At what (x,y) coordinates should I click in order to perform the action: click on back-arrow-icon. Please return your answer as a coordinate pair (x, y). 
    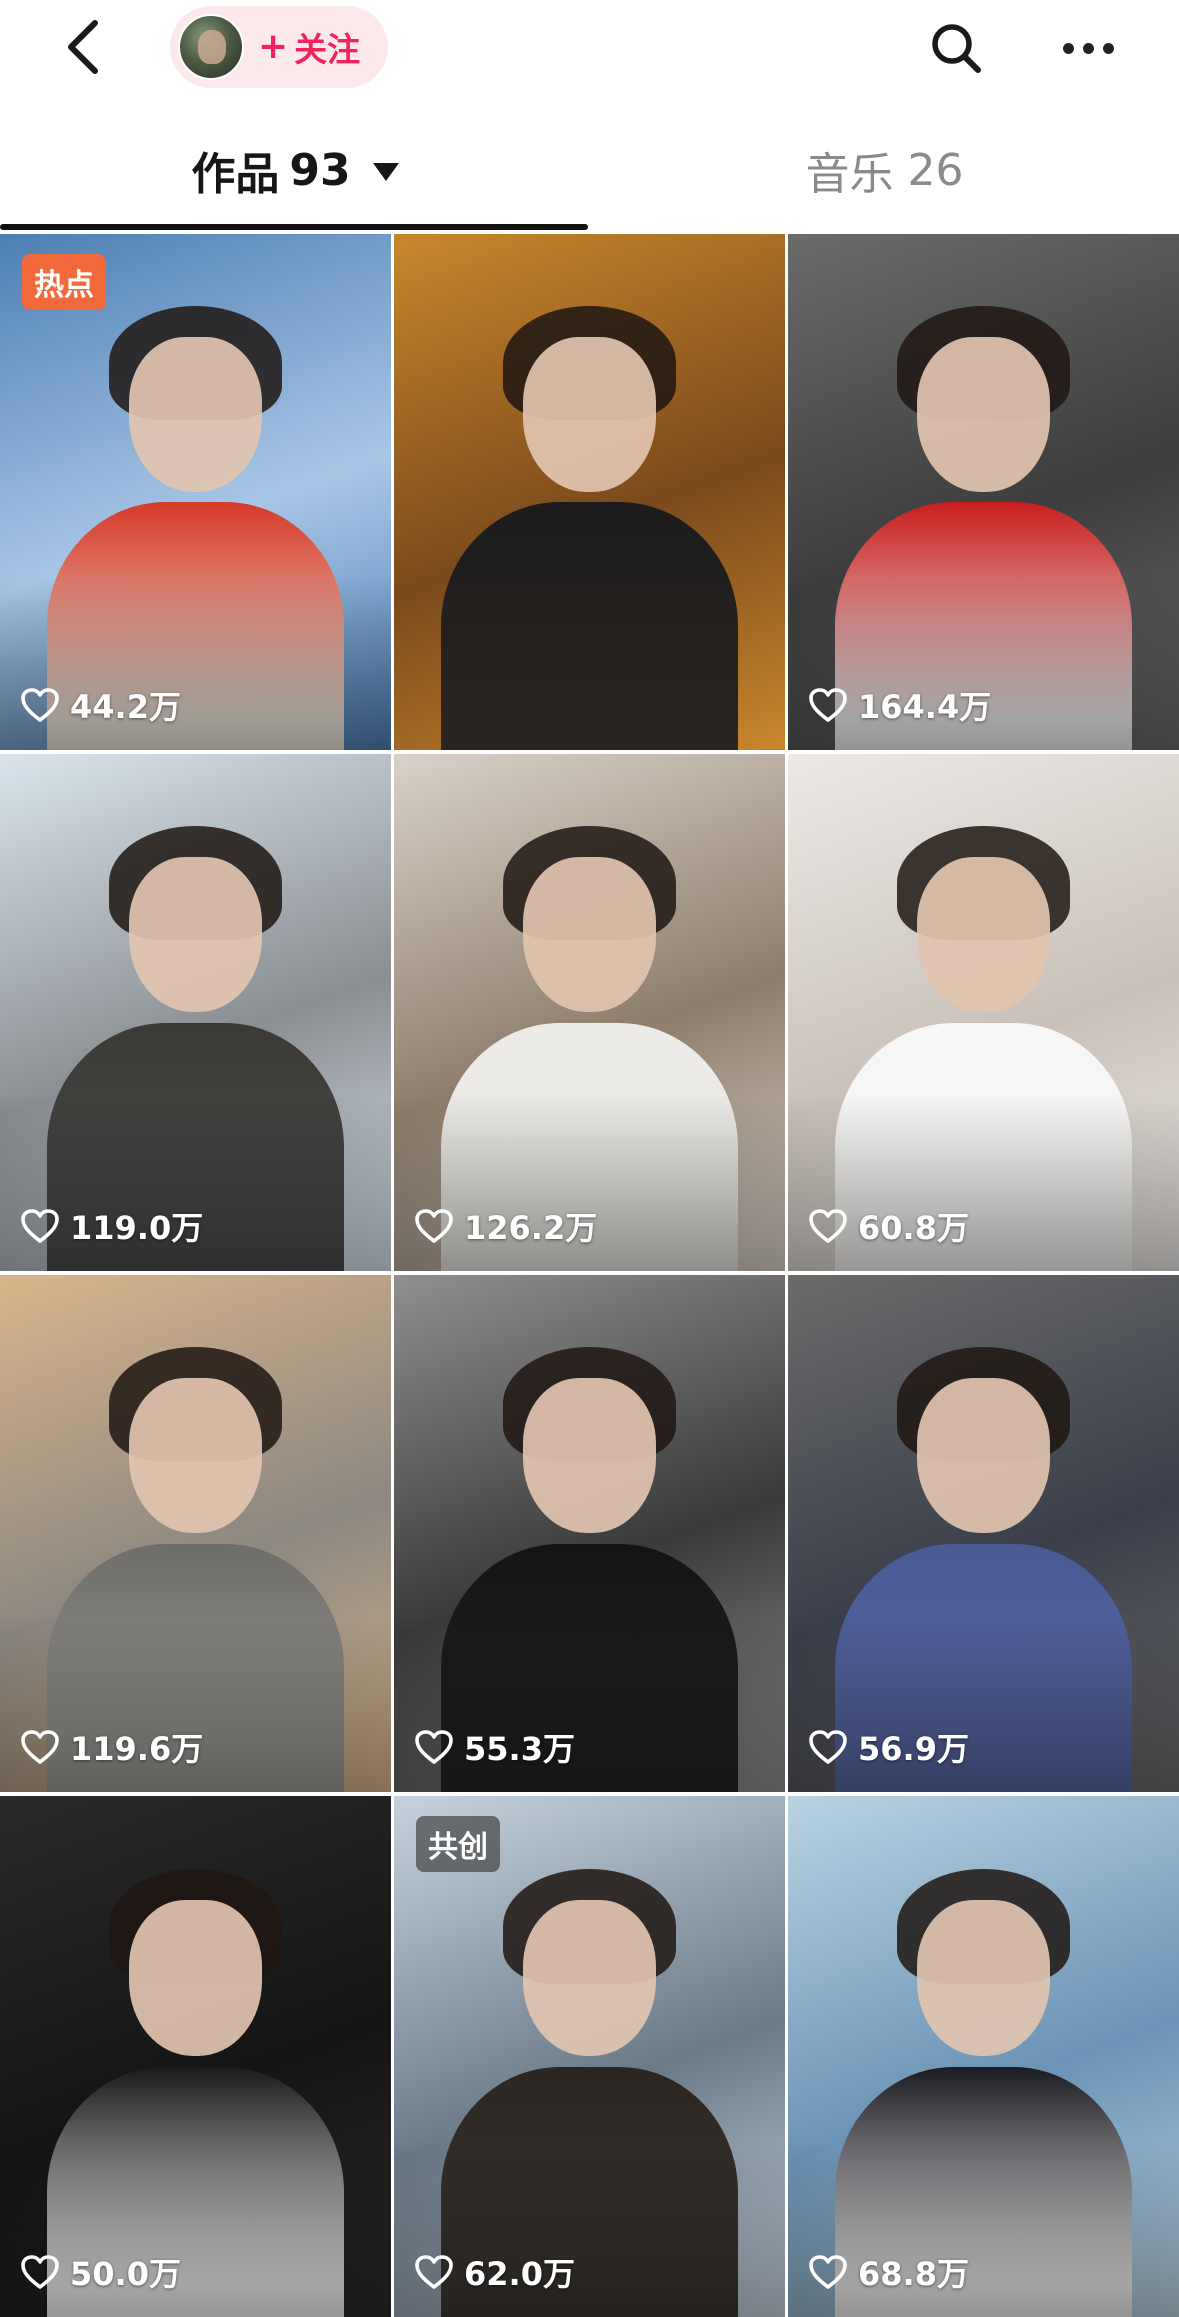
    Looking at the image, I should click on (83, 47).